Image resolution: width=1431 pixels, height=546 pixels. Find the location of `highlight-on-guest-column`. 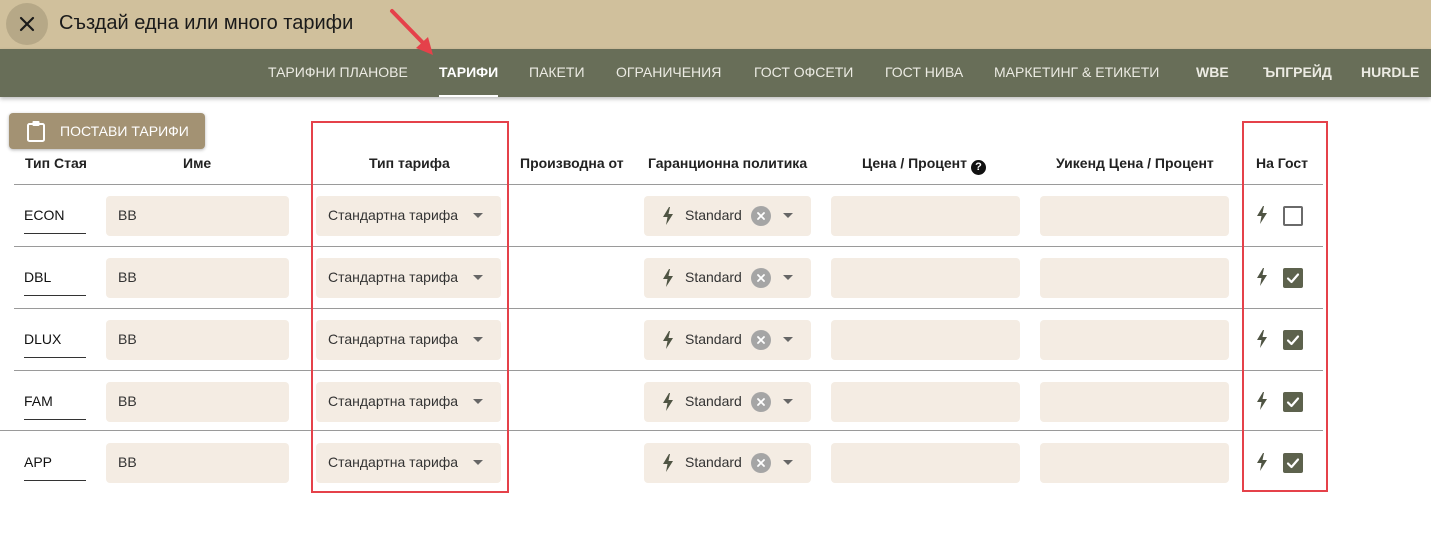

highlight-on-guest-column is located at coordinates (1285, 306).